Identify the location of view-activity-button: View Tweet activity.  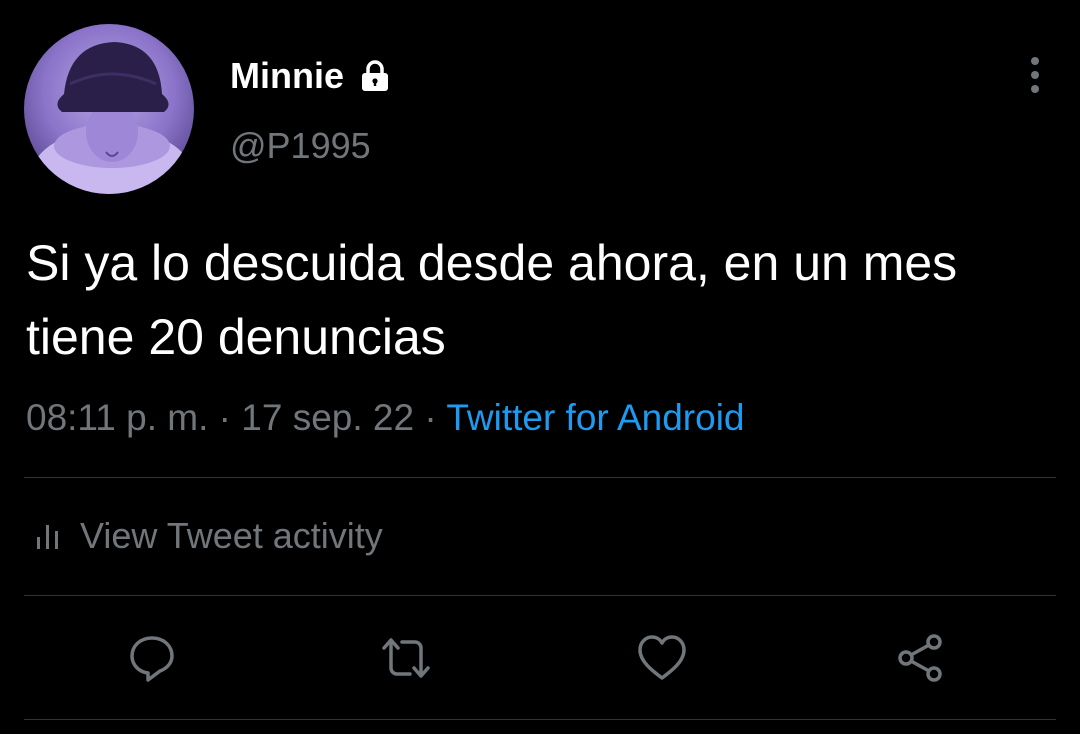
(208, 536).